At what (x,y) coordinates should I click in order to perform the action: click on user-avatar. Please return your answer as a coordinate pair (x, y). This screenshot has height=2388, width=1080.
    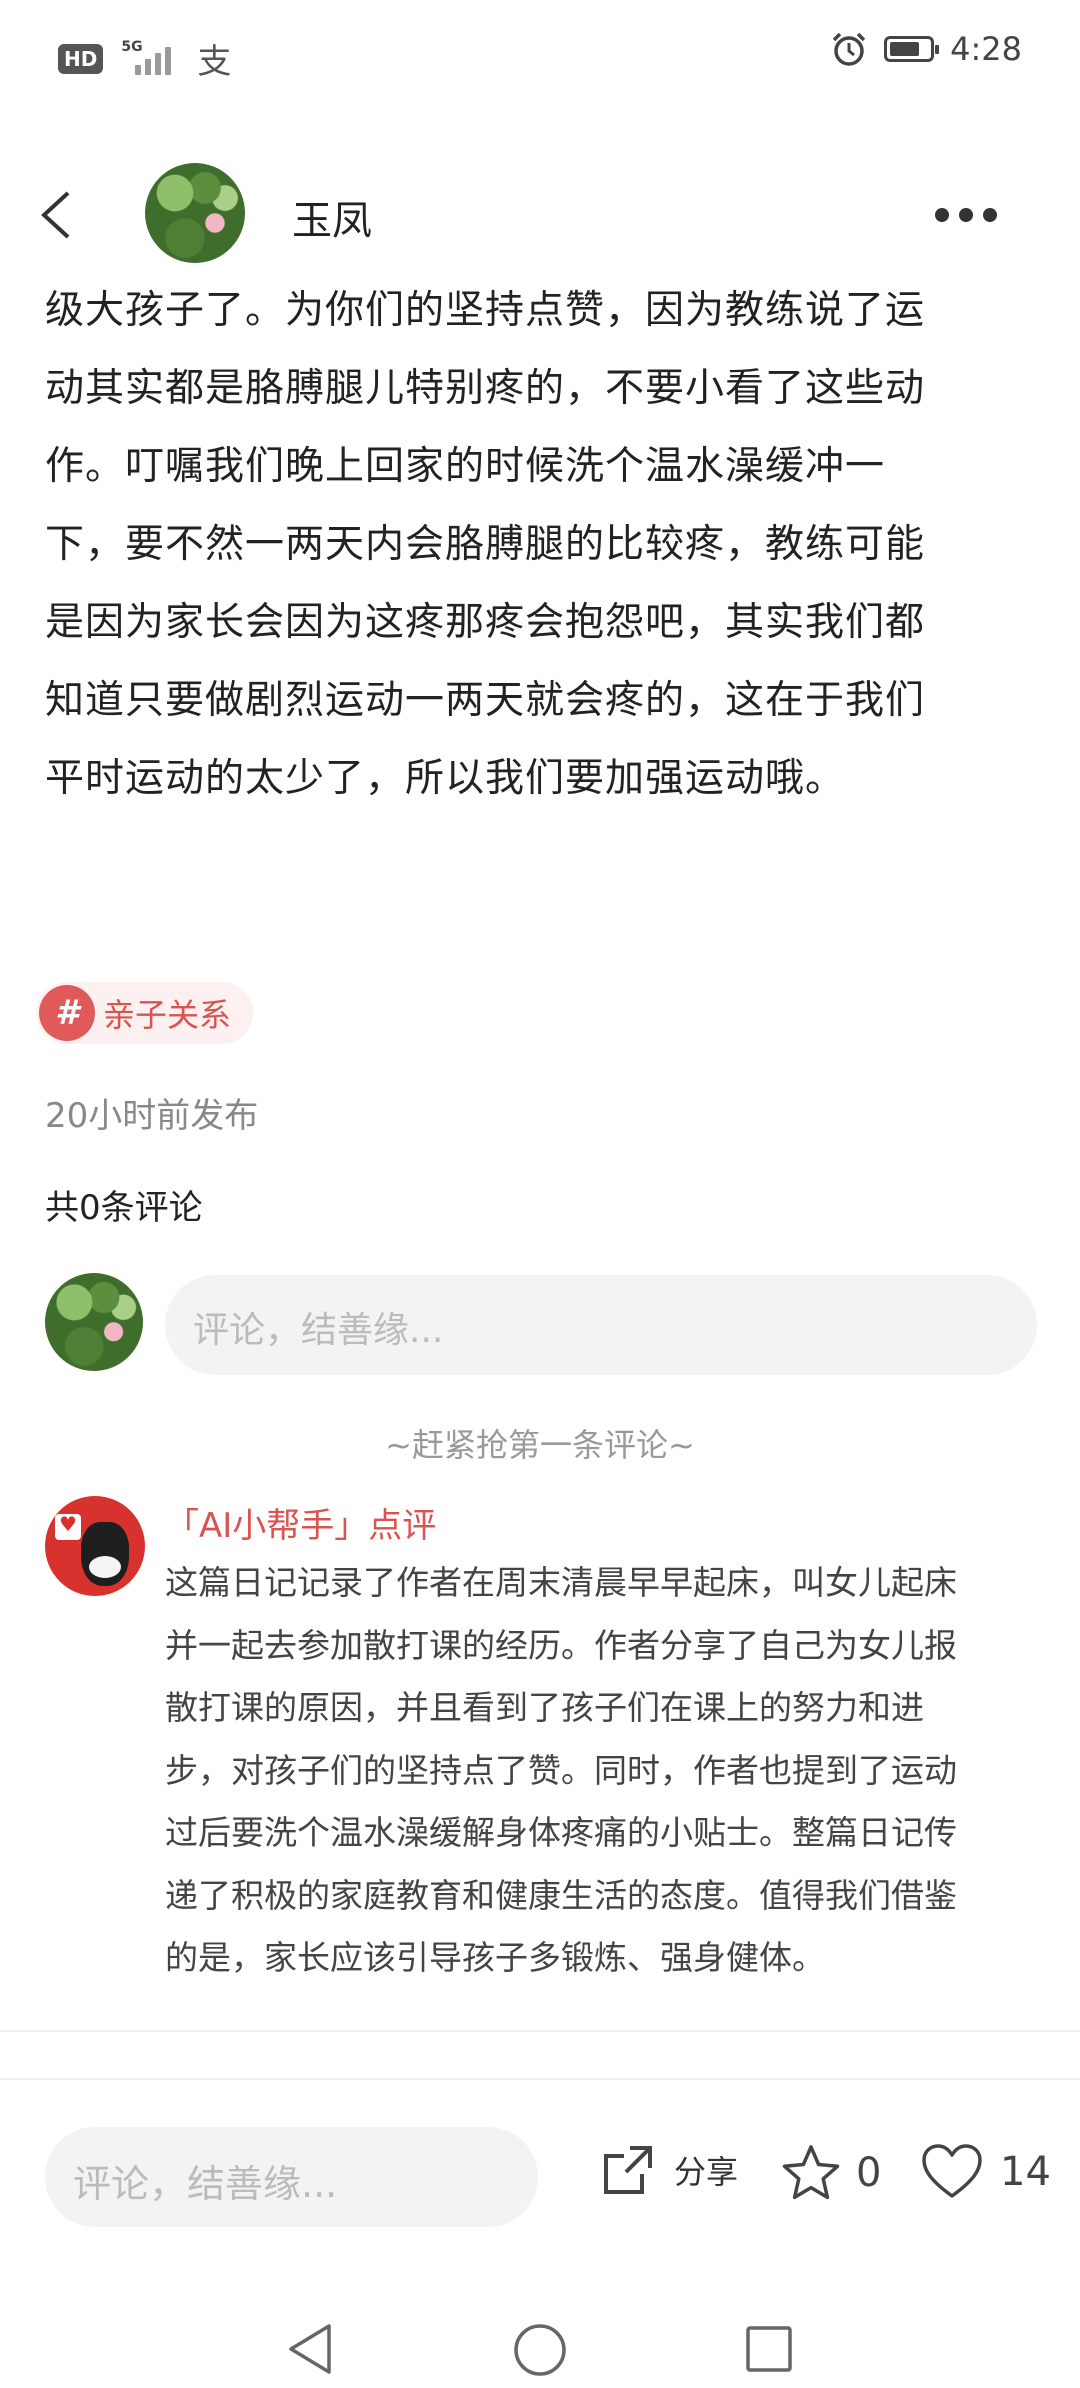
    Looking at the image, I should click on (94, 1322).